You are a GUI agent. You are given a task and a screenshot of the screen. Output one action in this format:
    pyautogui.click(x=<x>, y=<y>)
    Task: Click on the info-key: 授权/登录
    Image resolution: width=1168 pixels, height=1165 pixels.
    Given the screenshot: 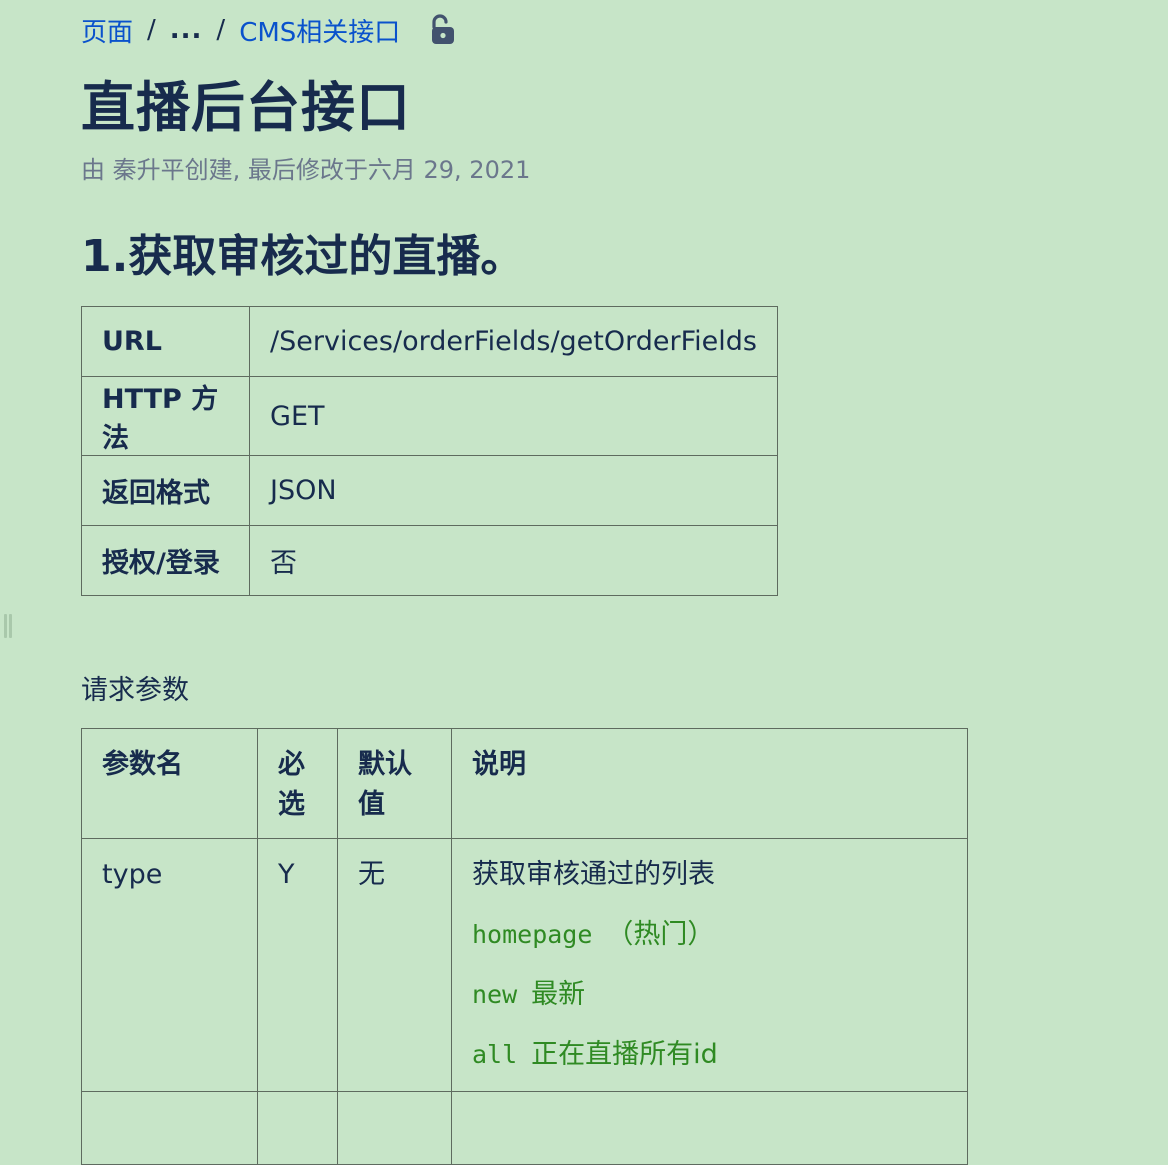 What is the action you would take?
    pyautogui.click(x=165, y=560)
    